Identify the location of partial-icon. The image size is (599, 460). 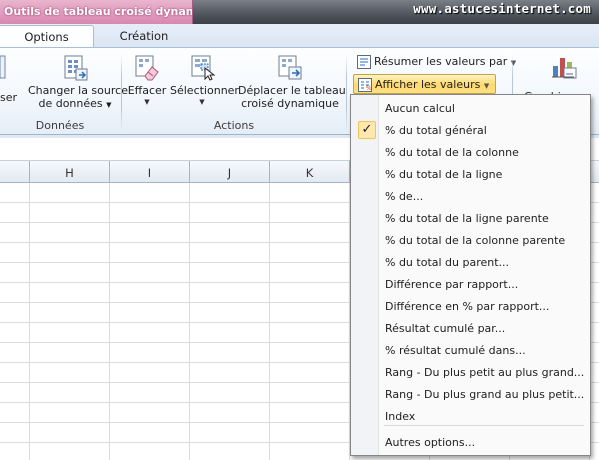
(3, 67).